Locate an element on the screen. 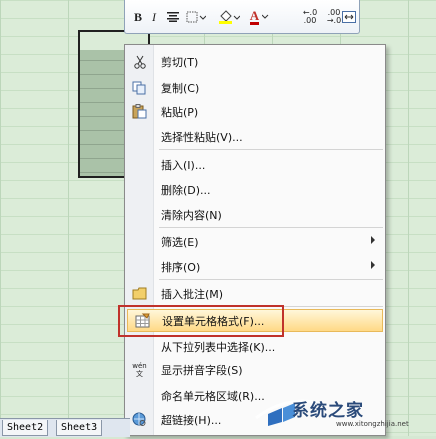  mini-toolbar: B I A ←.0 .00 .00 →.0 is located at coordinates (242, 17).